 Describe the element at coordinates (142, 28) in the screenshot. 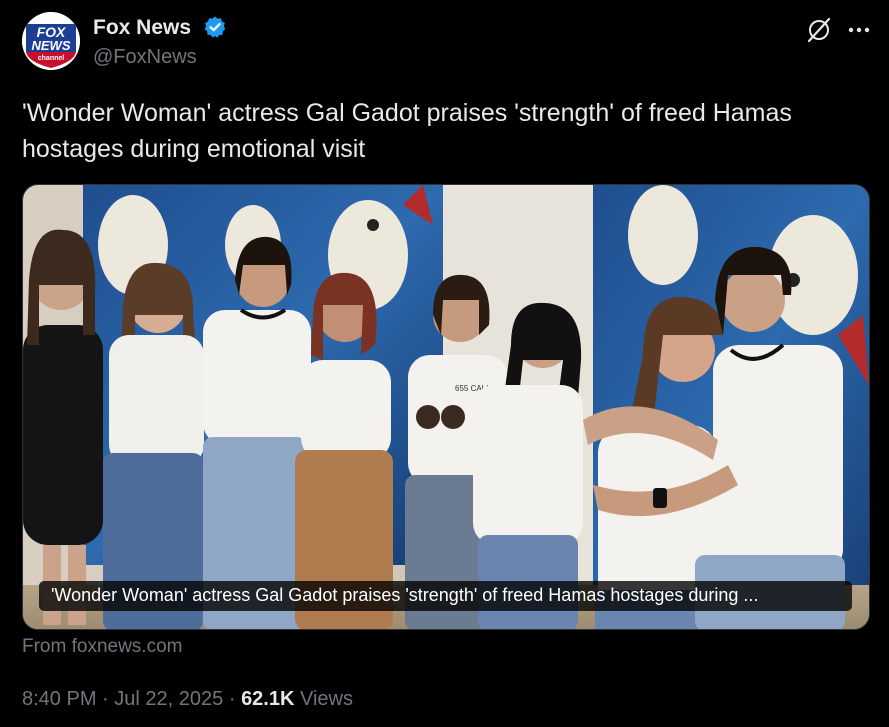

I see `author-name: Fox News` at that location.